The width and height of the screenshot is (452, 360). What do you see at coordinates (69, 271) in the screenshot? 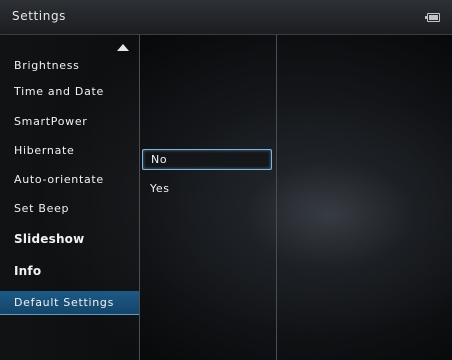
I see `menu-item-info: Info` at bounding box center [69, 271].